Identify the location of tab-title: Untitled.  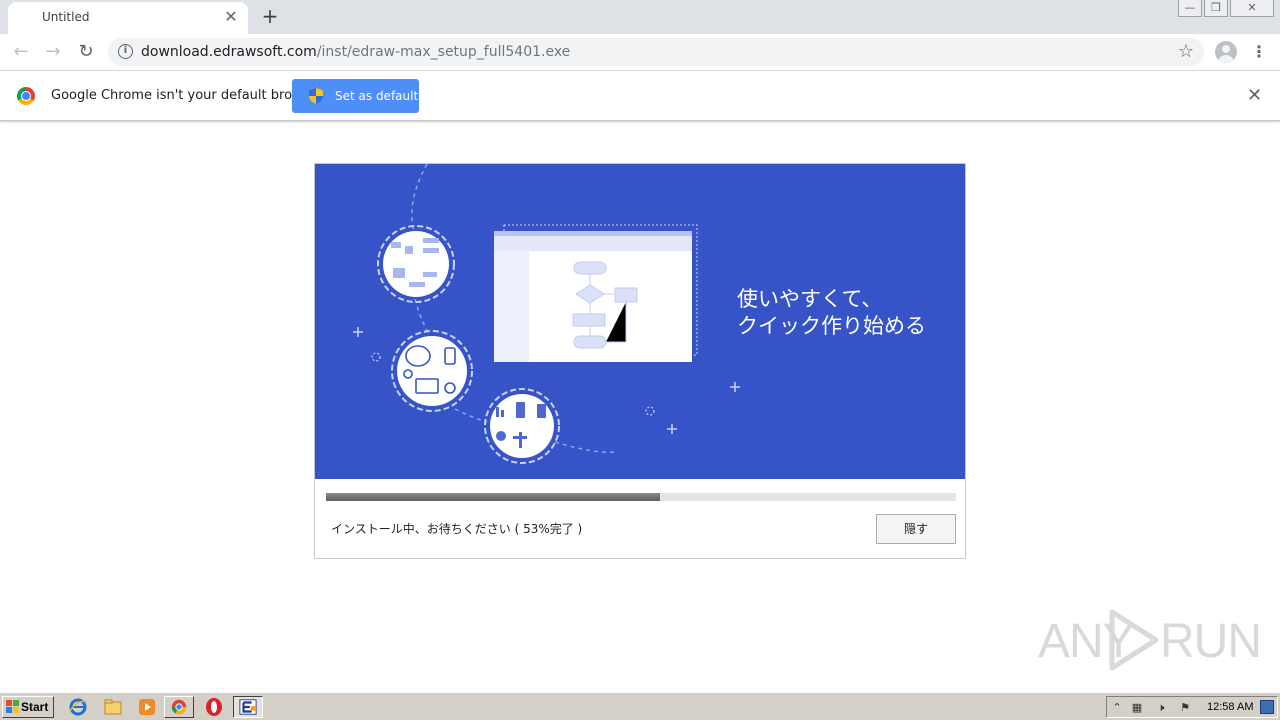
(66, 17).